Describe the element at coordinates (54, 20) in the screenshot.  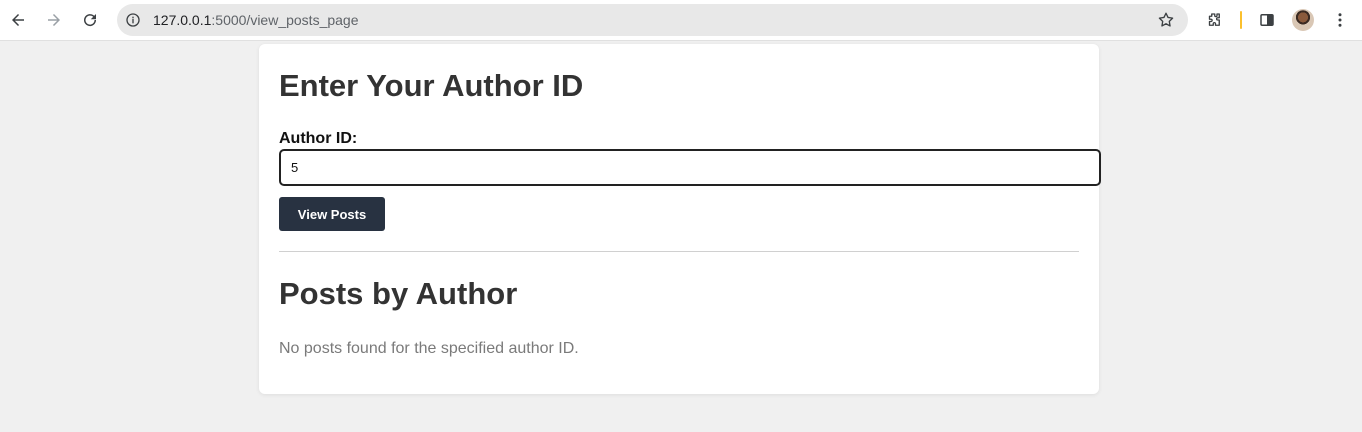
I see `forward-arrow-icon` at that location.